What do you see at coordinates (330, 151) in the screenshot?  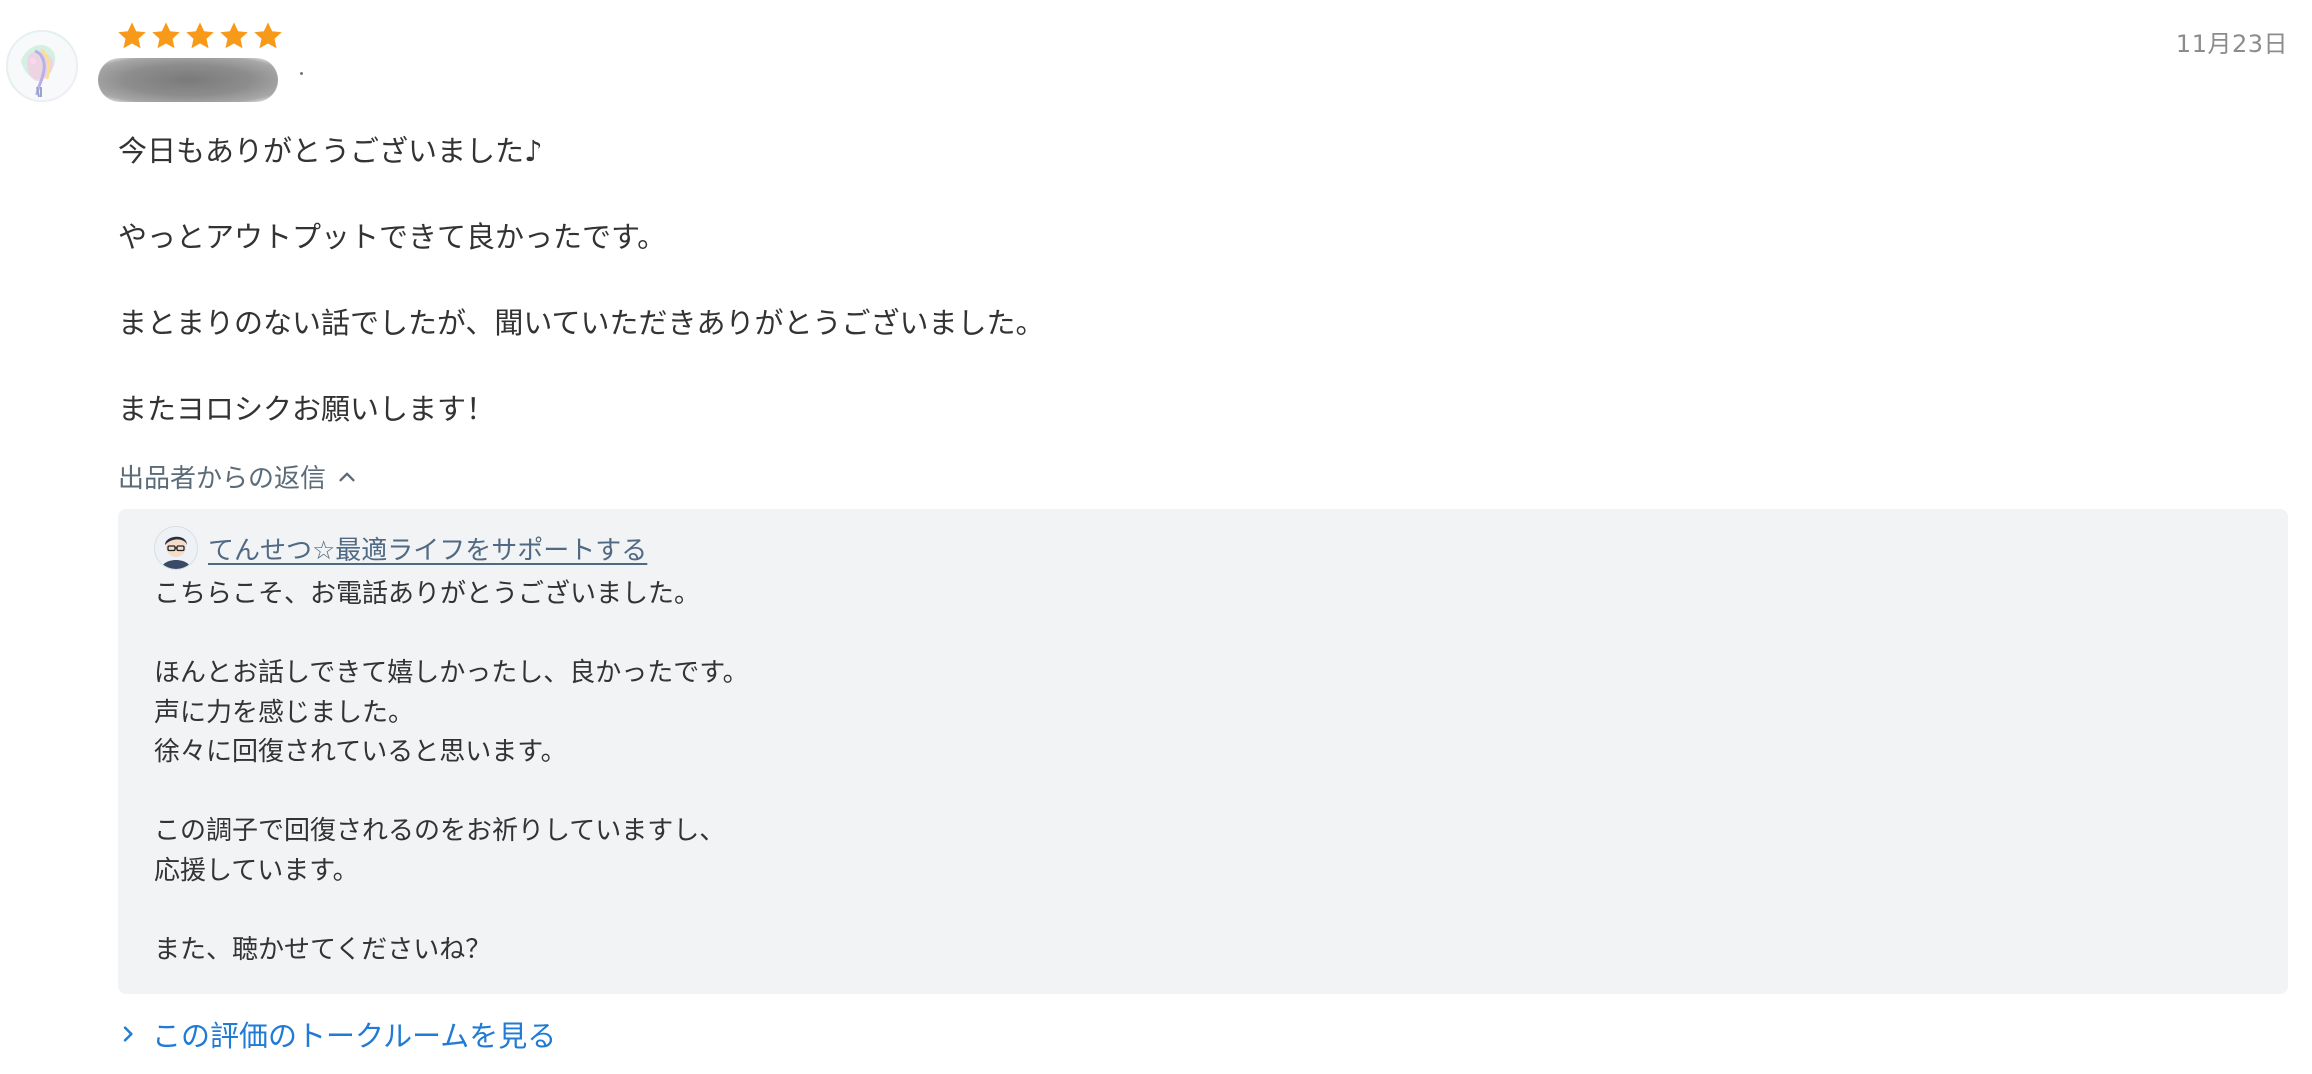 I see `review-paragraph: 今日もありがとうございました♪` at bounding box center [330, 151].